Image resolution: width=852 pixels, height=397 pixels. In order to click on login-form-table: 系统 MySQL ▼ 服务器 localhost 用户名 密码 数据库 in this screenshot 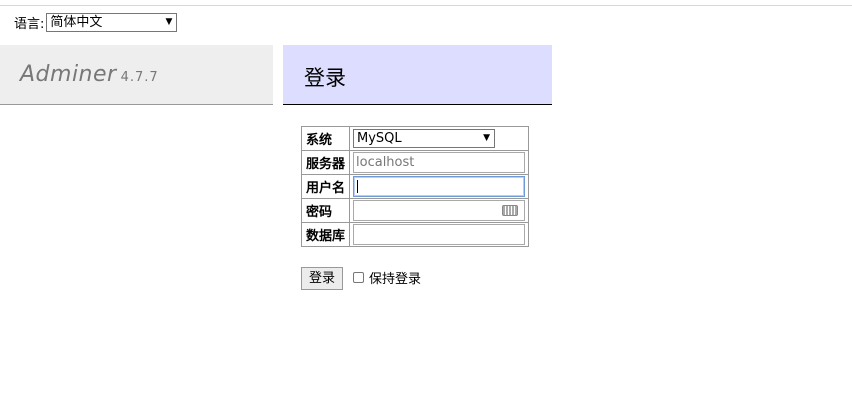, I will do `click(415, 186)`.